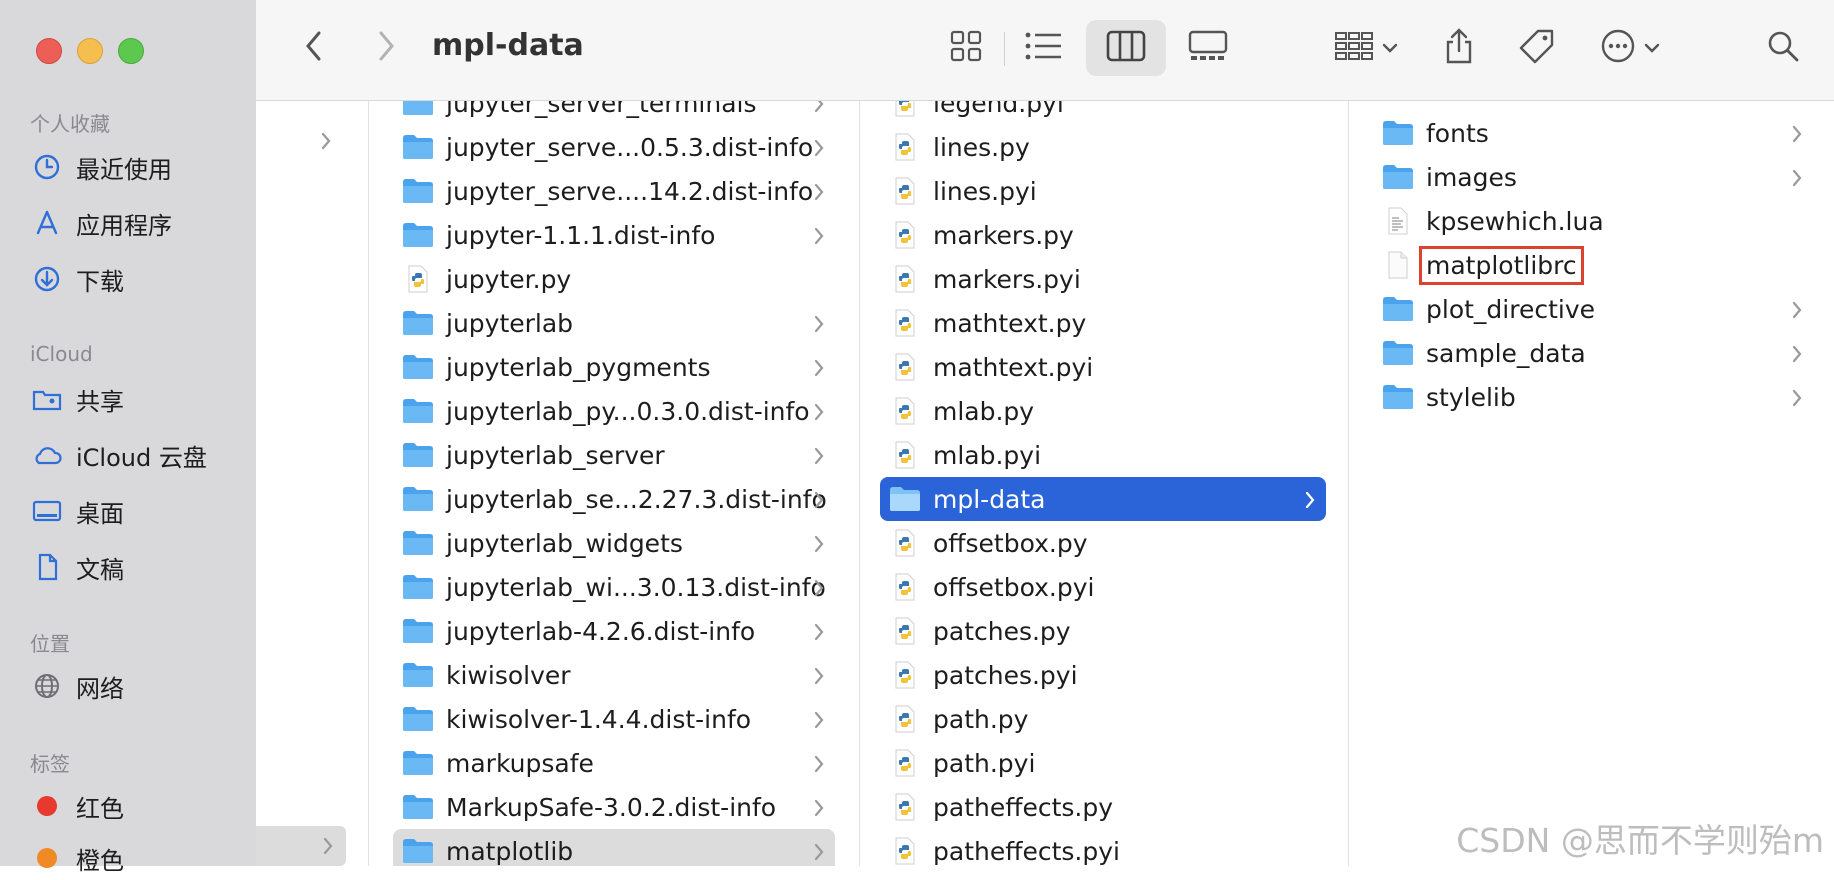 The width and height of the screenshot is (1834, 880). Describe the element at coordinates (1103, 543) in the screenshot. I see `file-row: offsetbox.py` at that location.